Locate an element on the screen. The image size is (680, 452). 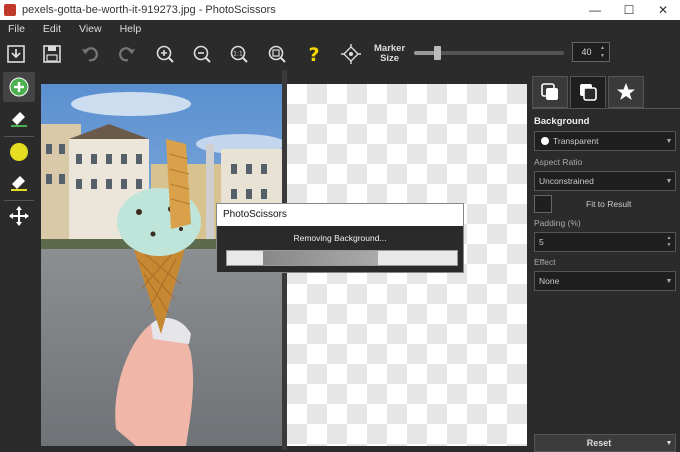
move-tool is located at coordinates (19, 216).